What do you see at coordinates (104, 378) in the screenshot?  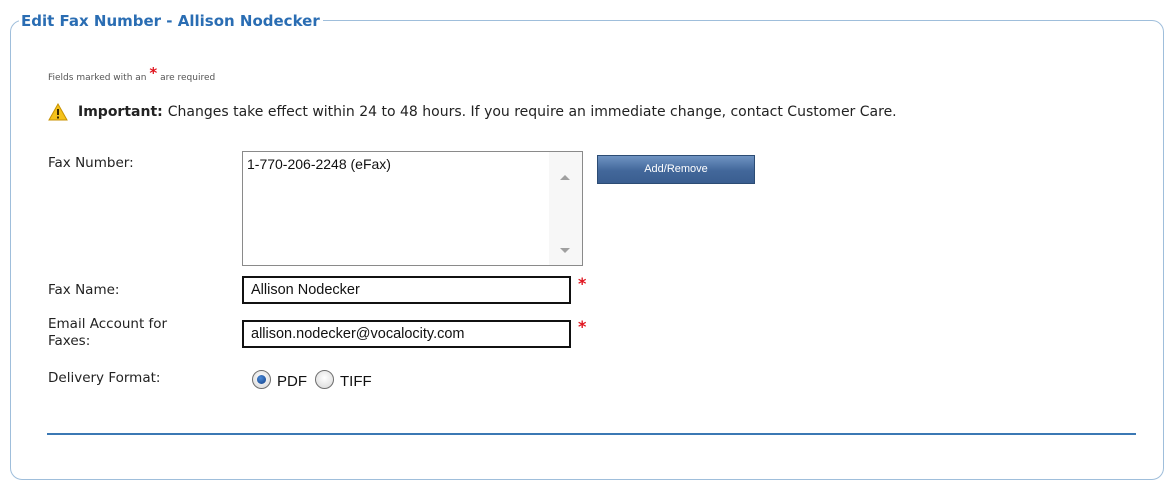 I see `delivery-format-label: Delivery Format:` at bounding box center [104, 378].